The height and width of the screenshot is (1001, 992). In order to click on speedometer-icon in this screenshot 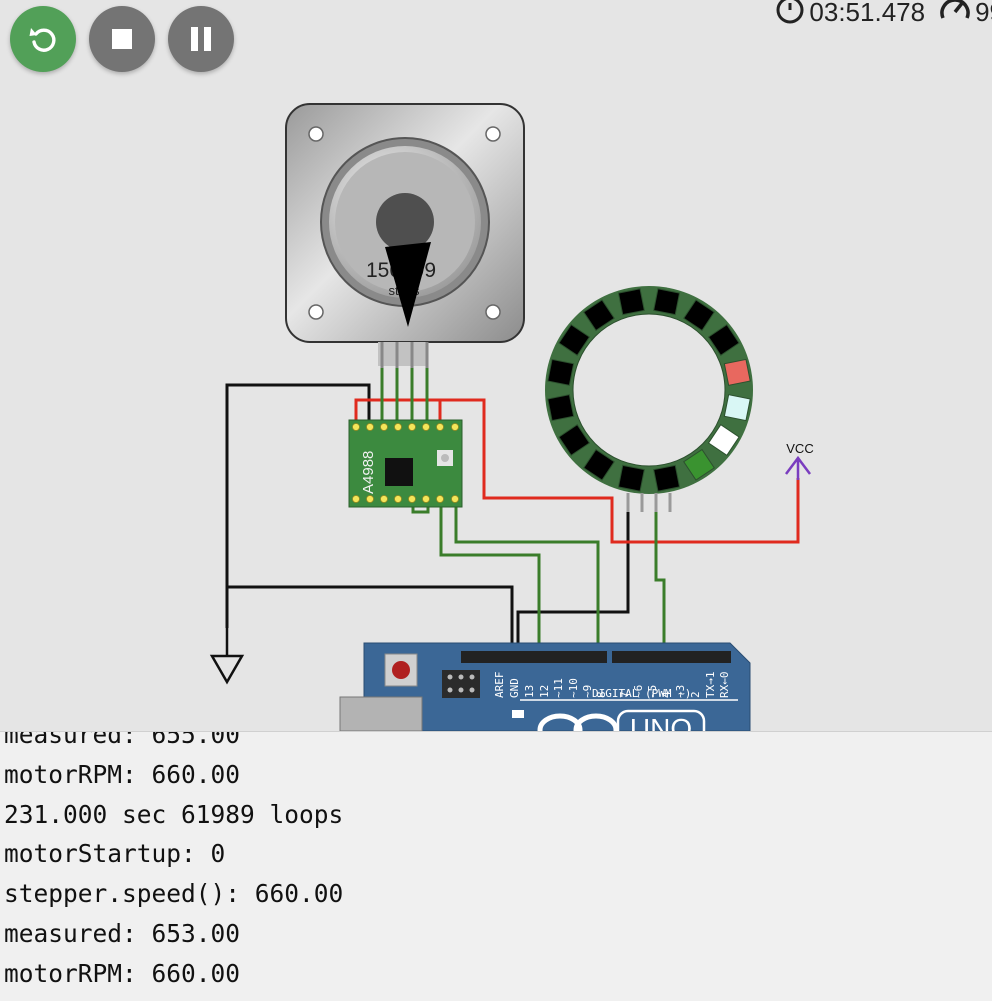, I will do `click(957, 15)`.